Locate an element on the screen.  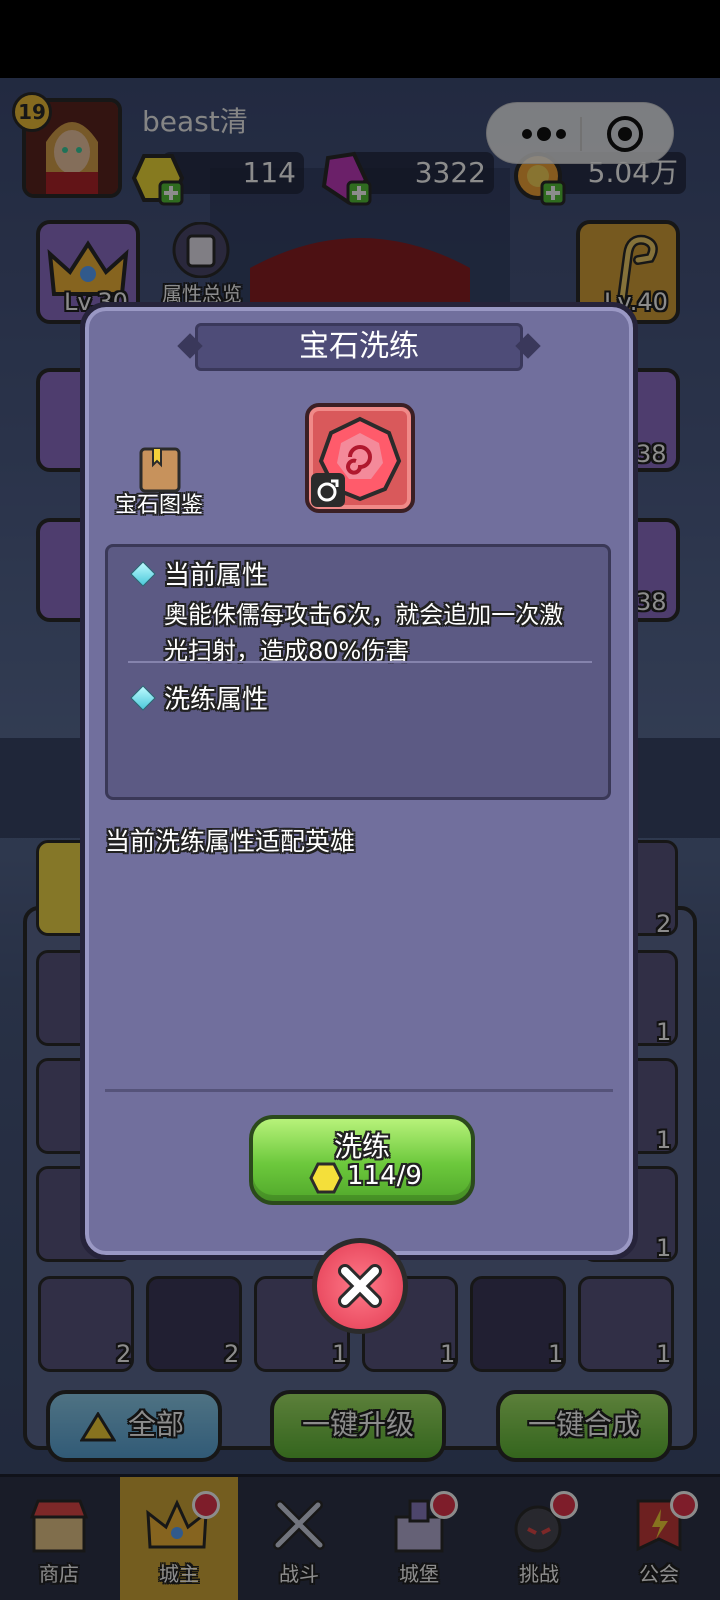
fit-hero-hint: 当前洗练属性适配英雄 is located at coordinates (230, 841).